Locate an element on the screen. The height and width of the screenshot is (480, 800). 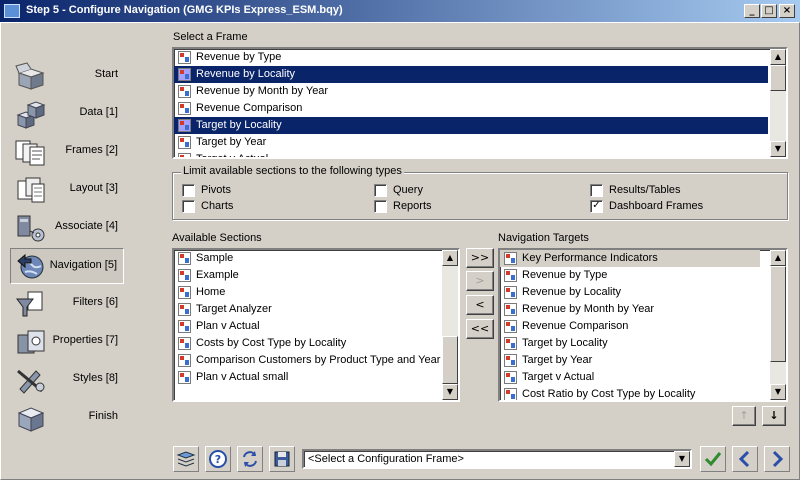
next-arrow-icon is located at coordinates (777, 459).